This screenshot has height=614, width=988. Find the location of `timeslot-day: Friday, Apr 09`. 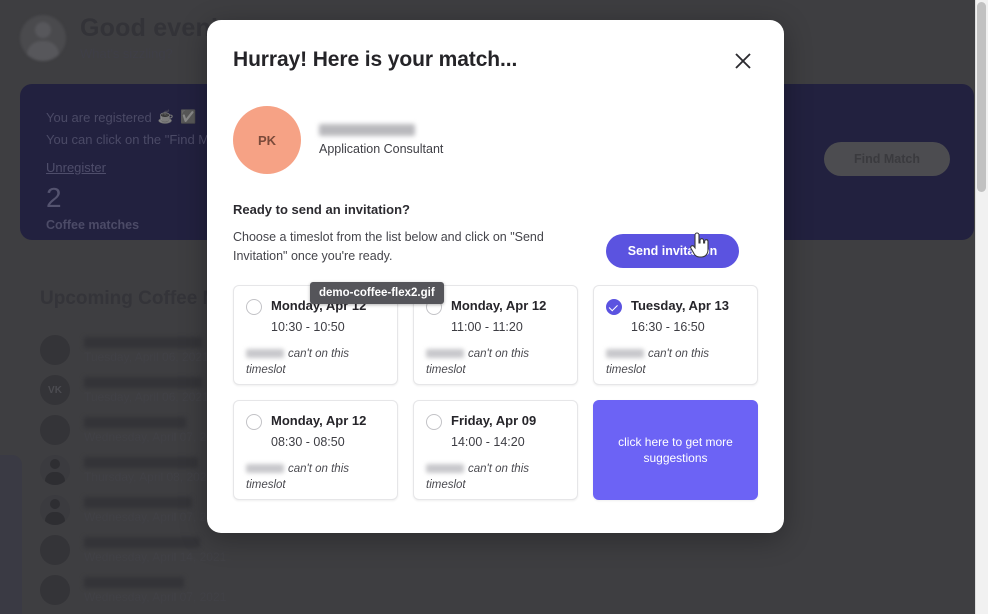

timeslot-day: Friday, Apr 09 is located at coordinates (494, 420).